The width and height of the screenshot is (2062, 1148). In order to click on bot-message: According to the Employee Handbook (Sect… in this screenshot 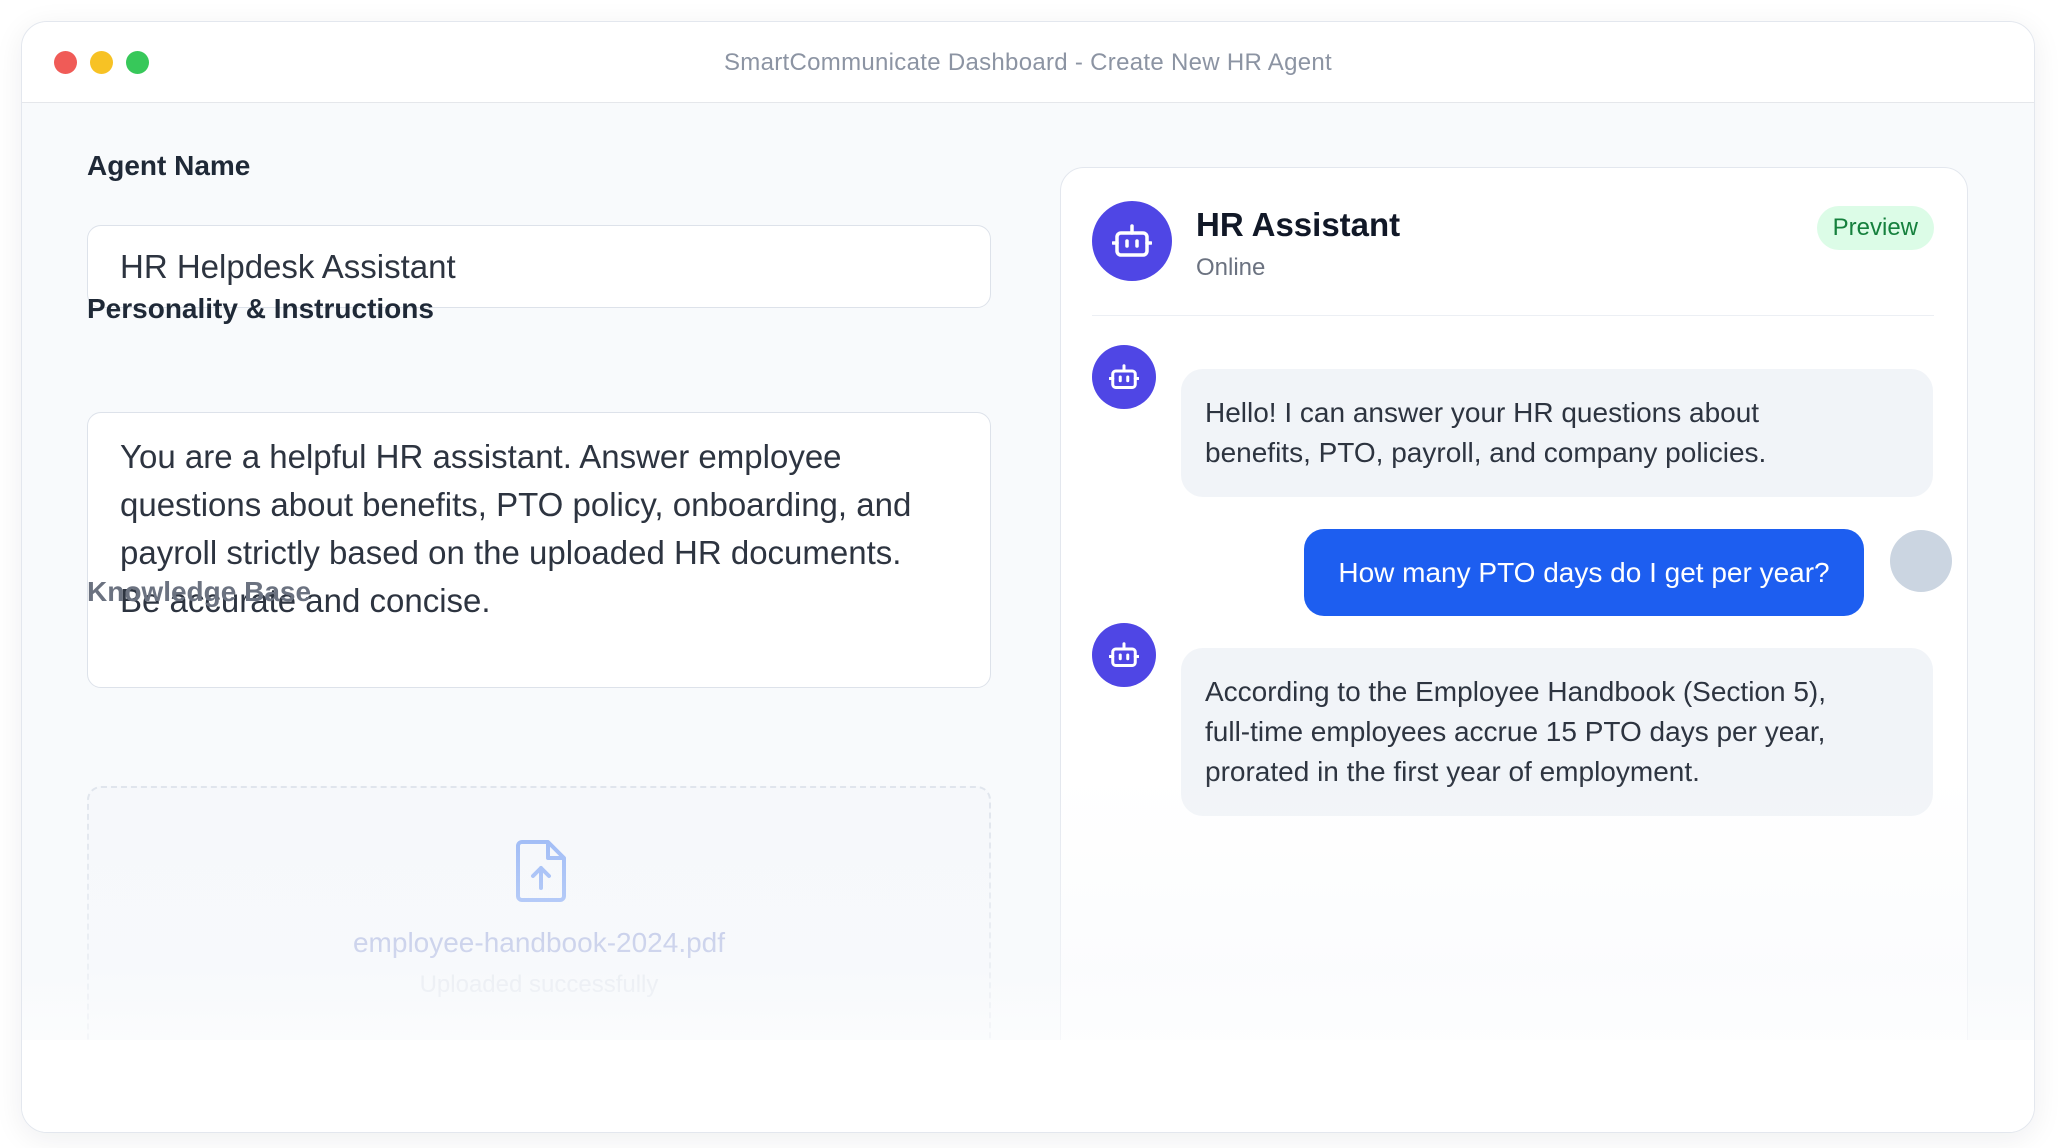, I will do `click(1557, 732)`.